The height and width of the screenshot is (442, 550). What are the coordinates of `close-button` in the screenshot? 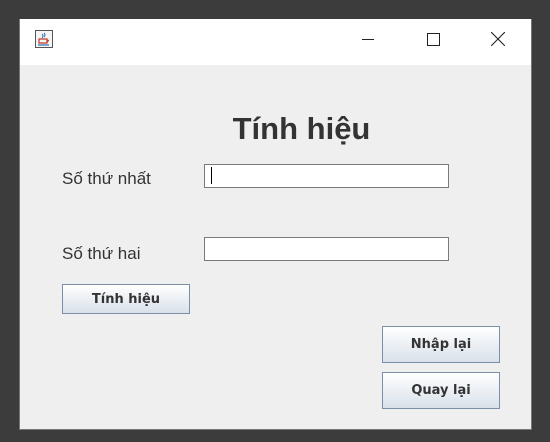 It's located at (498, 39).